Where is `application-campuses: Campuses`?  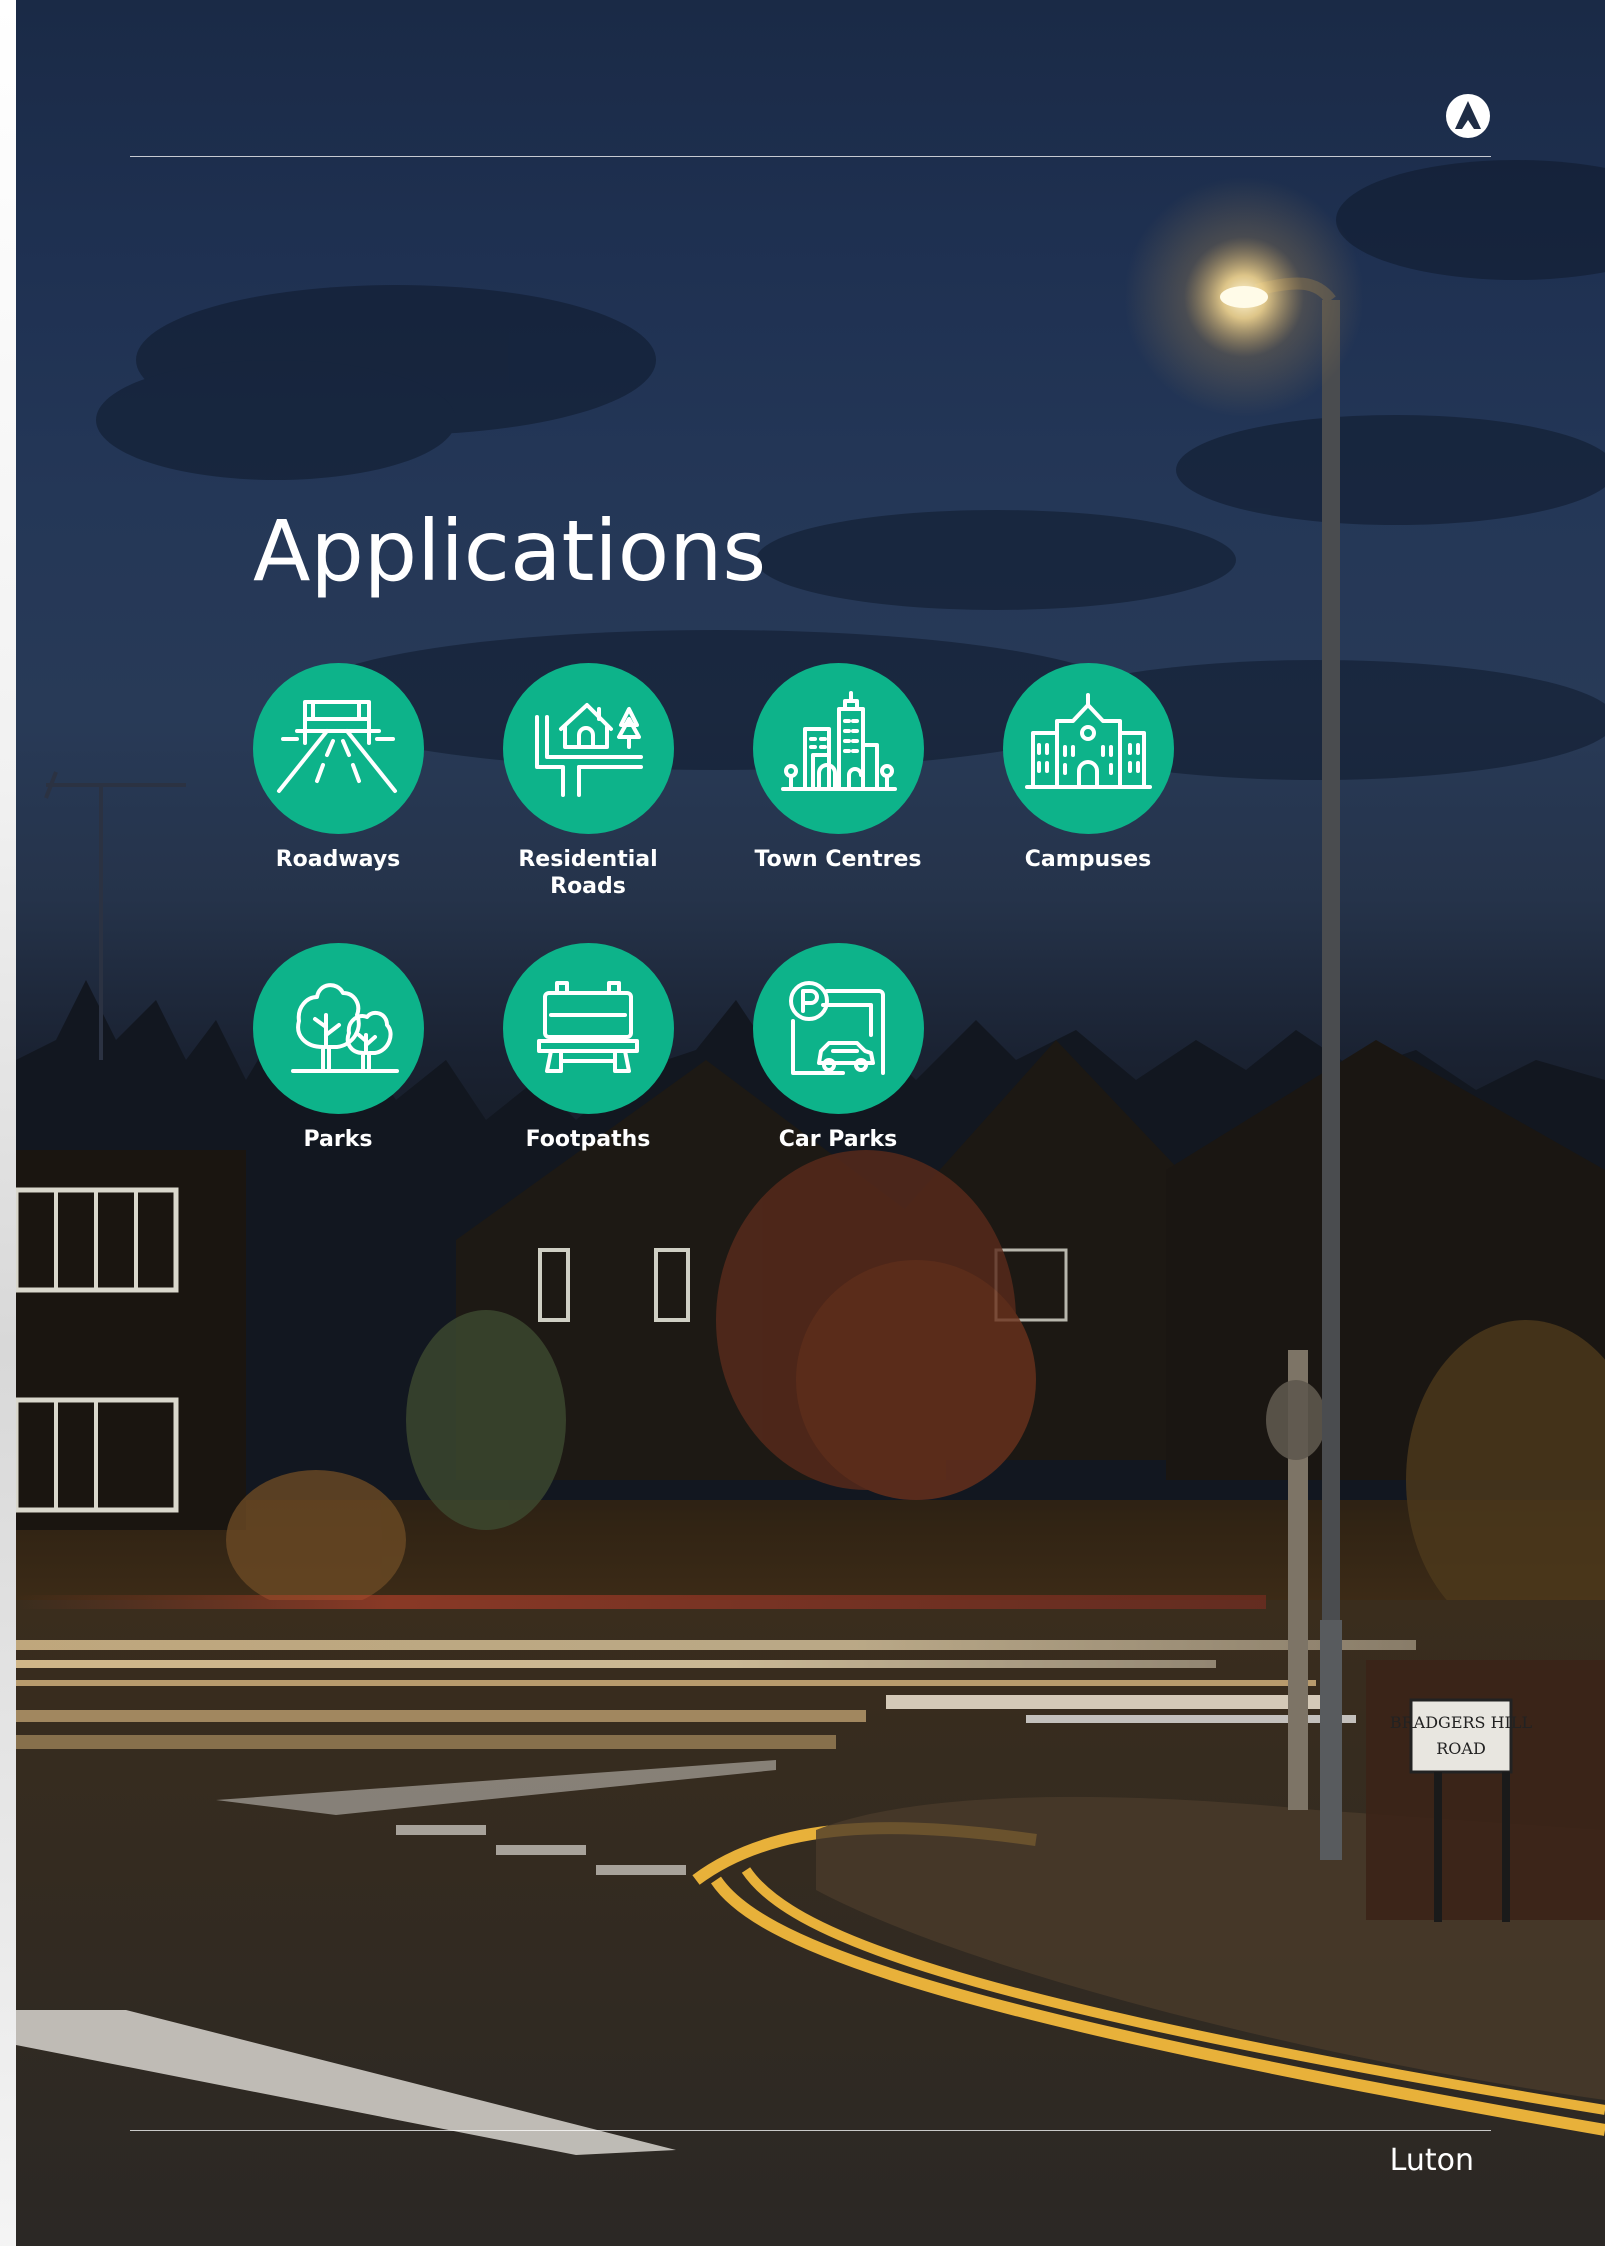
application-campuses: Campuses is located at coordinates (1088, 768).